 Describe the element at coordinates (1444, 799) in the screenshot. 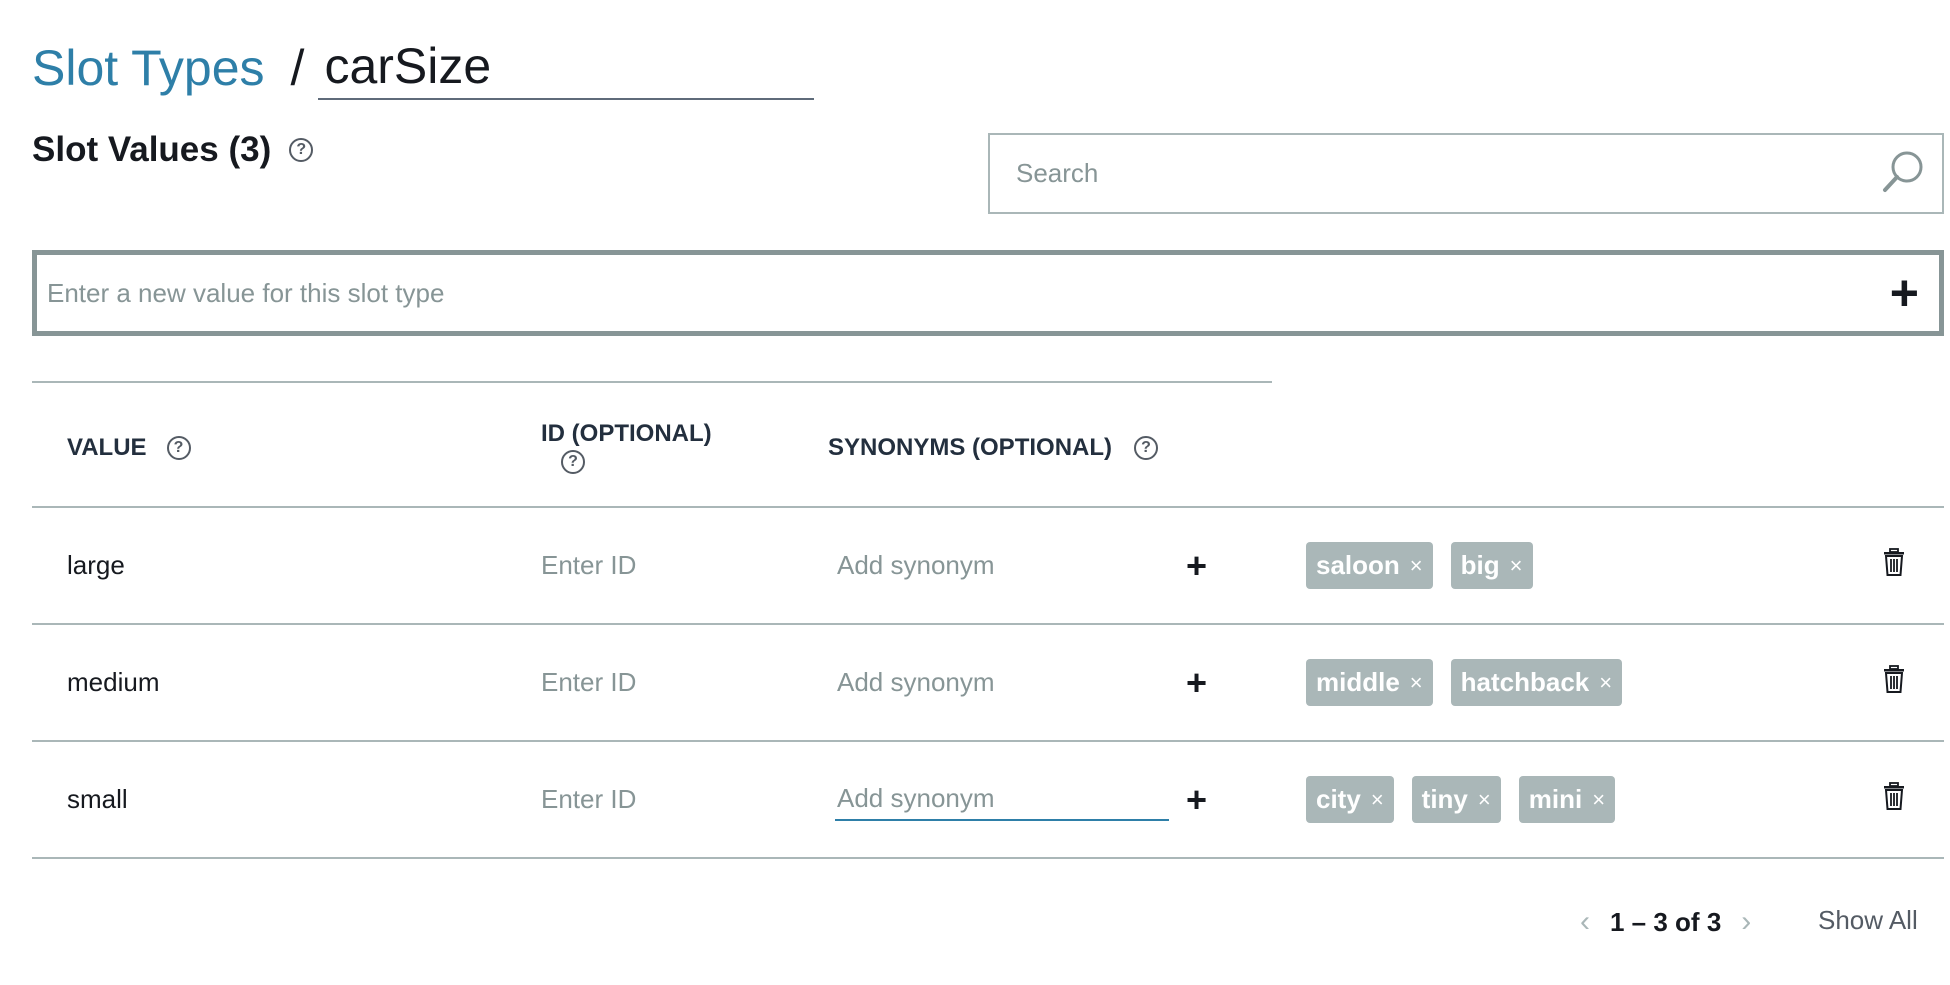

I see `synonym-tag-label: tiny` at that location.